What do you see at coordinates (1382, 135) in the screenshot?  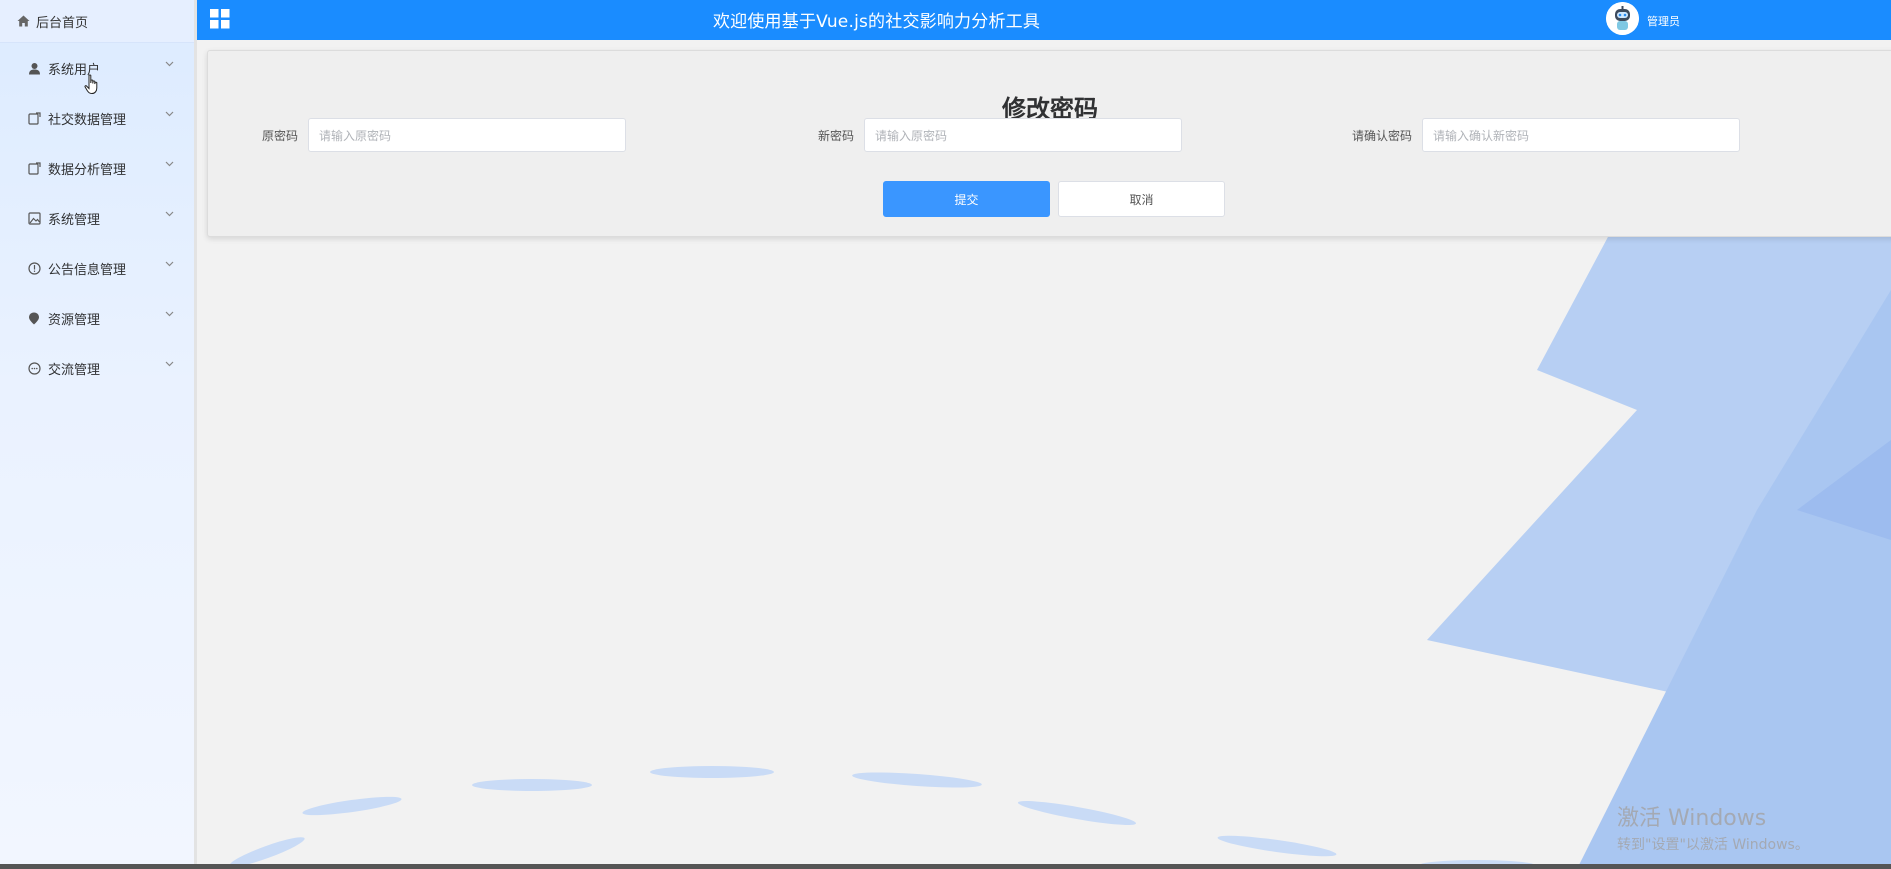 I see `confirm-password-label: 请确认密码` at bounding box center [1382, 135].